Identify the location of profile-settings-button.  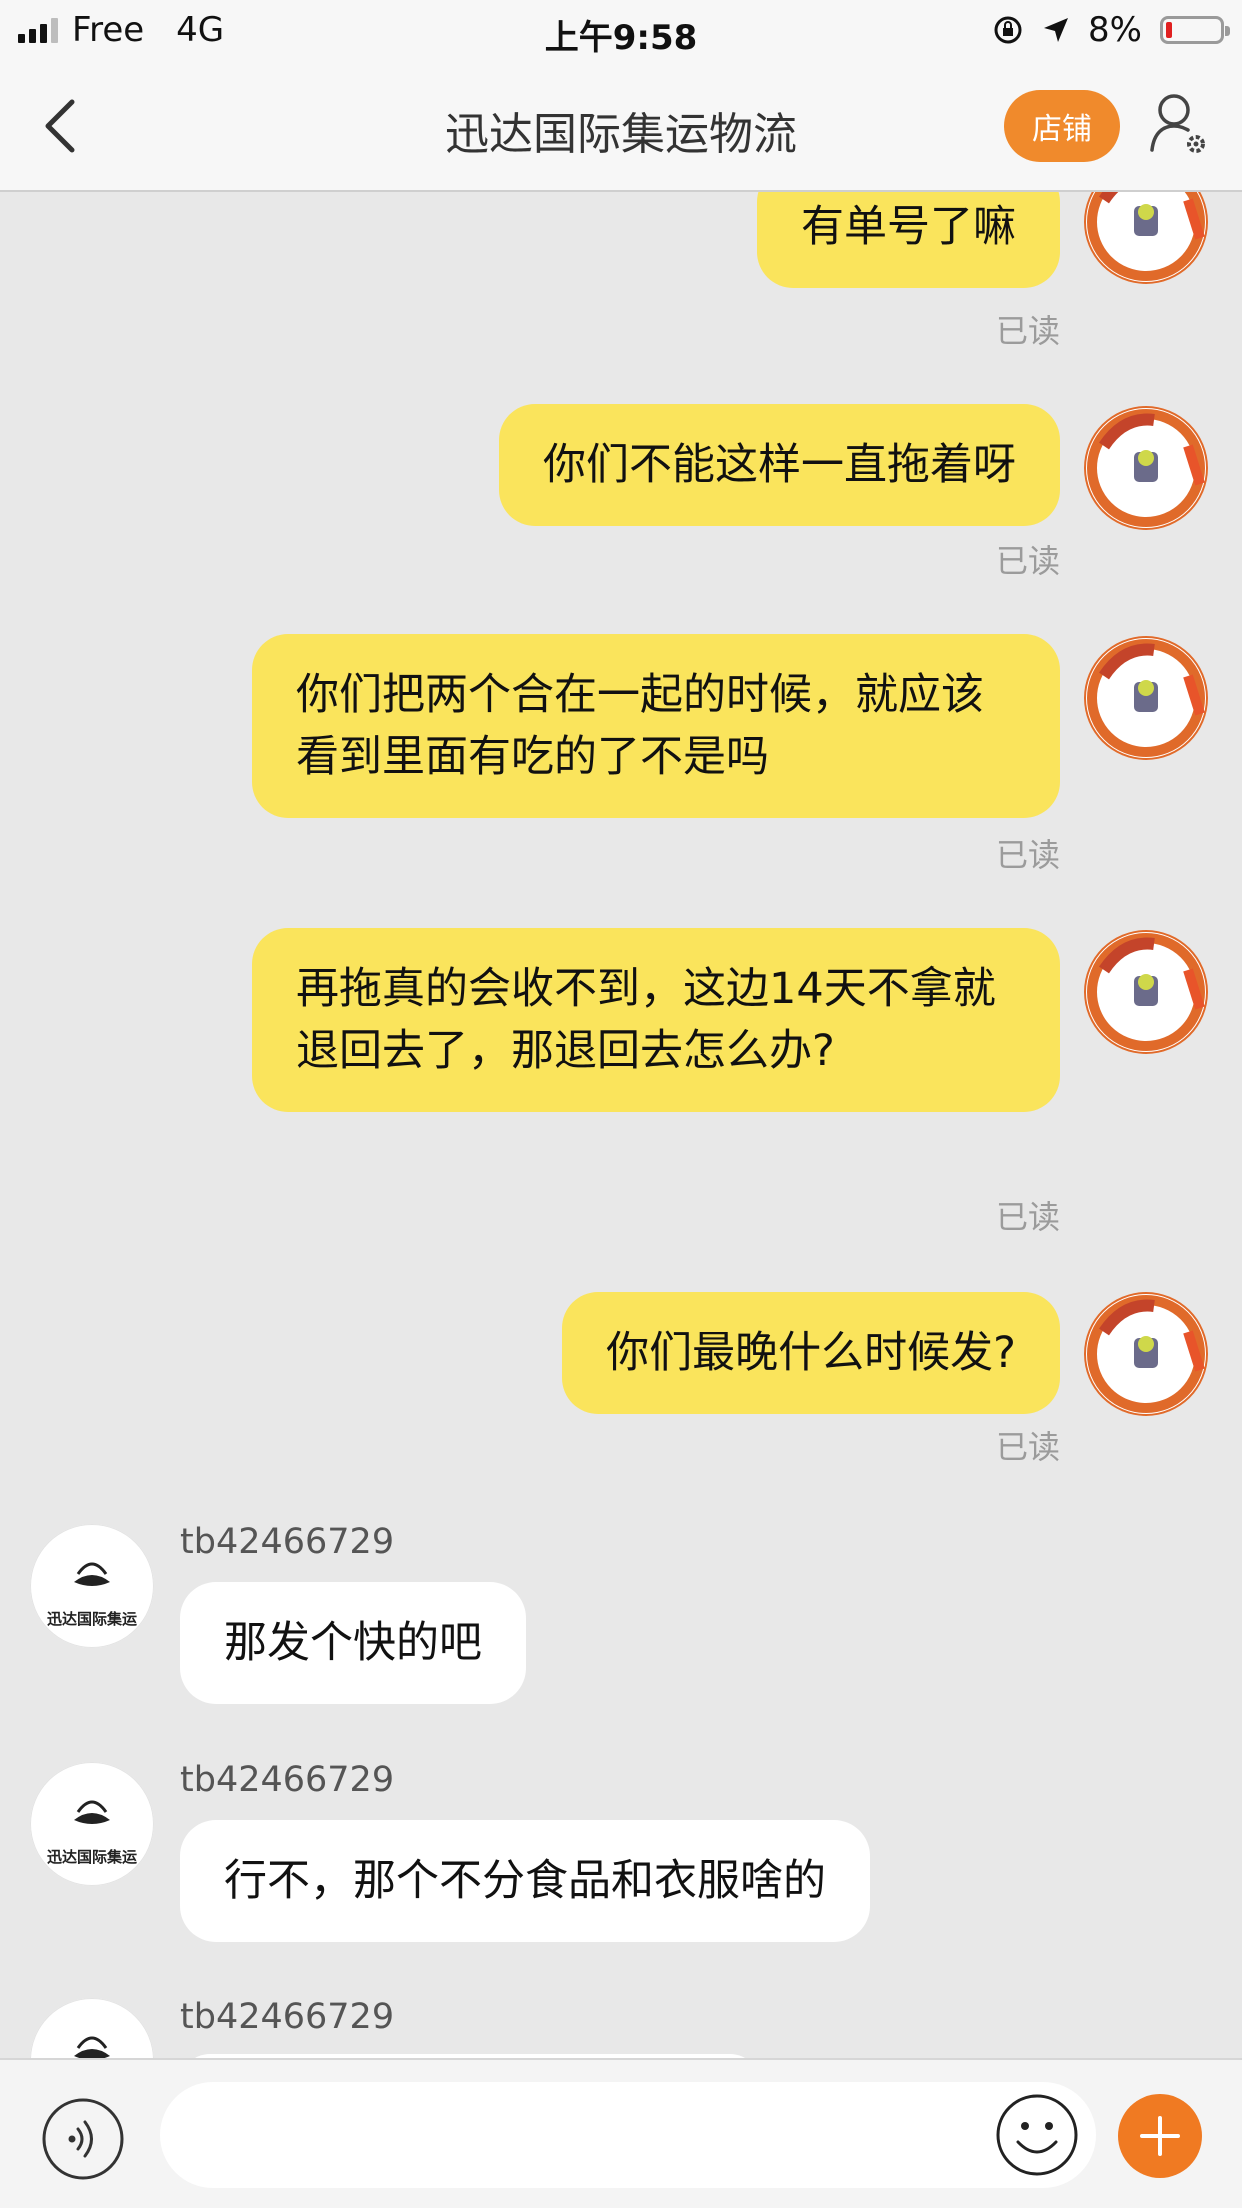
(1179, 123).